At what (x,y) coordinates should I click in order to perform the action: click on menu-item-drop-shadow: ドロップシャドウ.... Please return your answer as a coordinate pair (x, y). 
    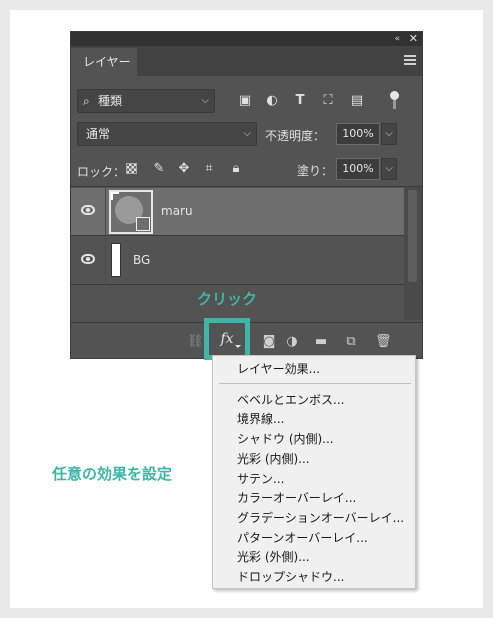
    Looking at the image, I should click on (290, 577).